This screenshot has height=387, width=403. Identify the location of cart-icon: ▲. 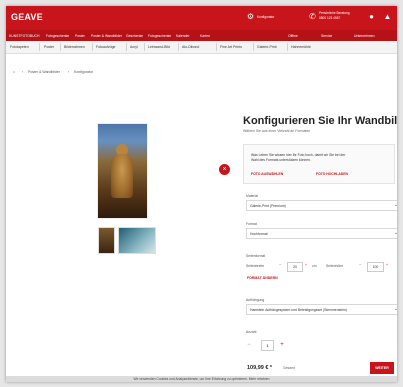
(387, 16).